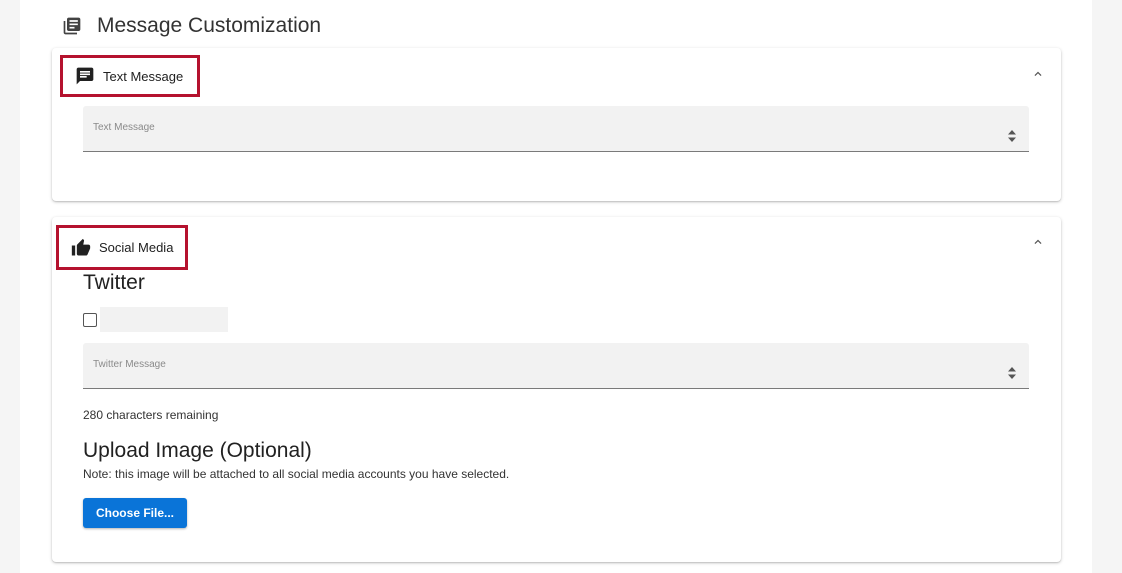  I want to click on text-message-field-label: Text Message, so click(124, 127).